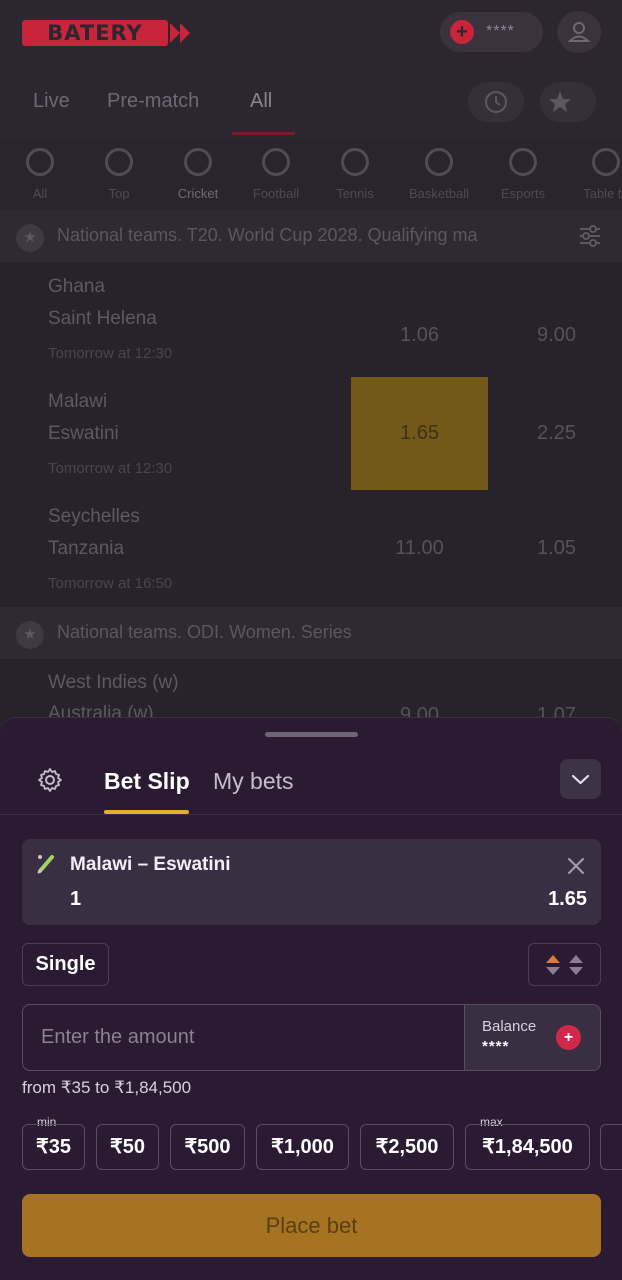  Describe the element at coordinates (527, 1147) in the screenshot. I see `quick-amount-button: ₹1,84,500` at that location.